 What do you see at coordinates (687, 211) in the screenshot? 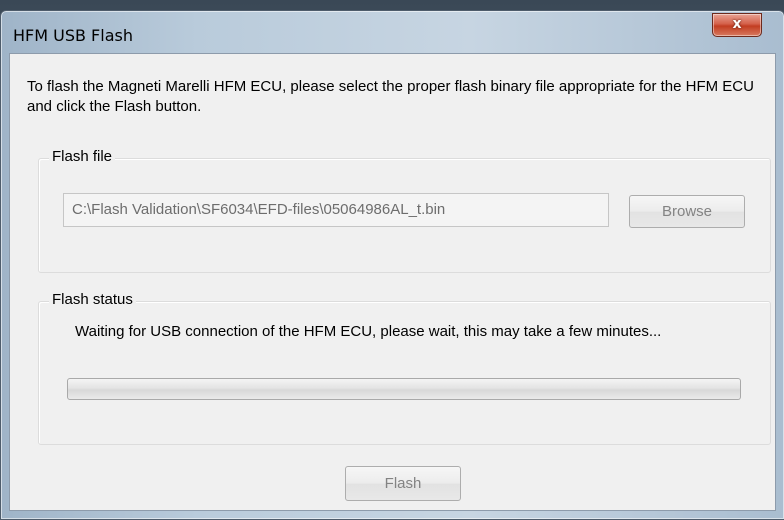
I see `browse-button: Browse` at bounding box center [687, 211].